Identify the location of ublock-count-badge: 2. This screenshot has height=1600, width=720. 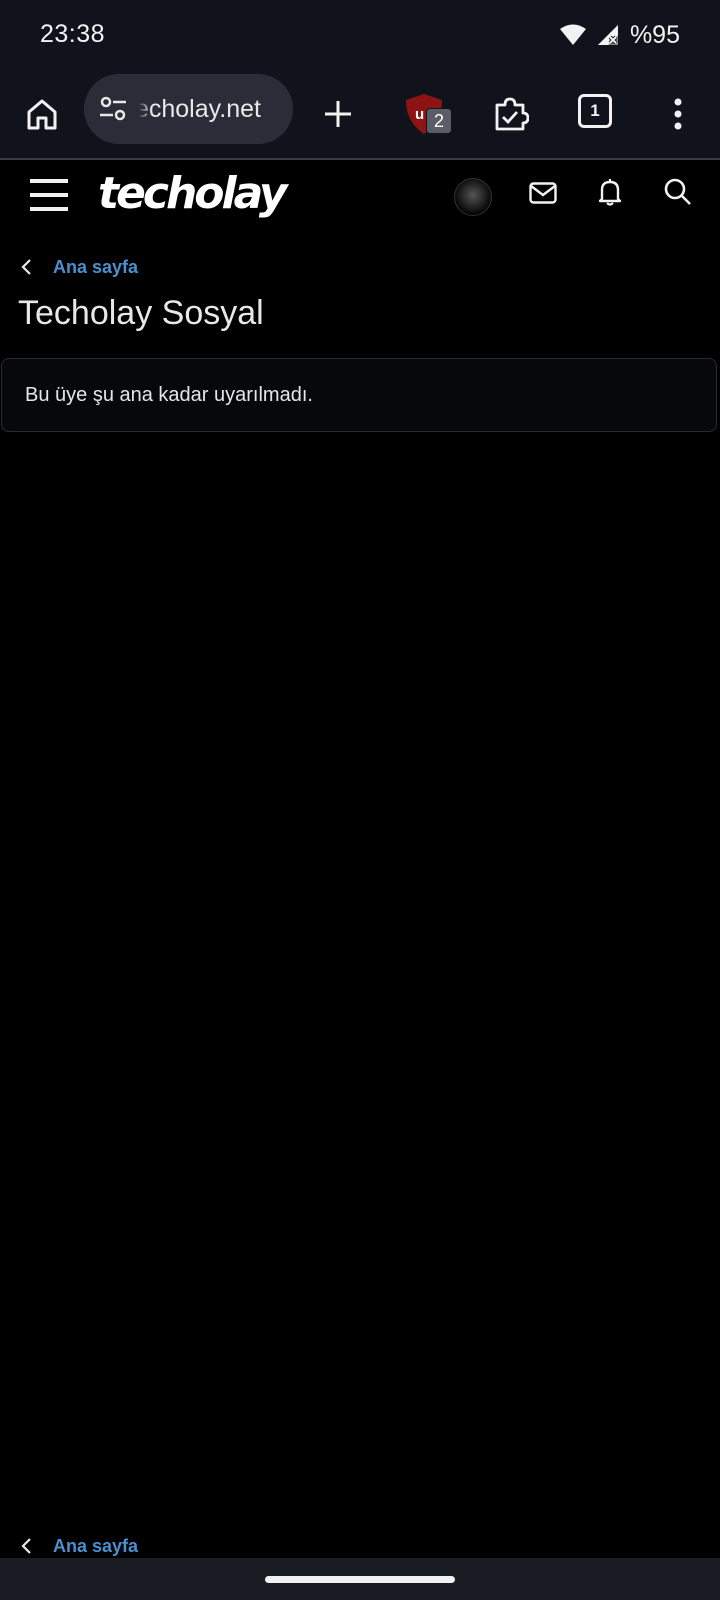
(439, 121).